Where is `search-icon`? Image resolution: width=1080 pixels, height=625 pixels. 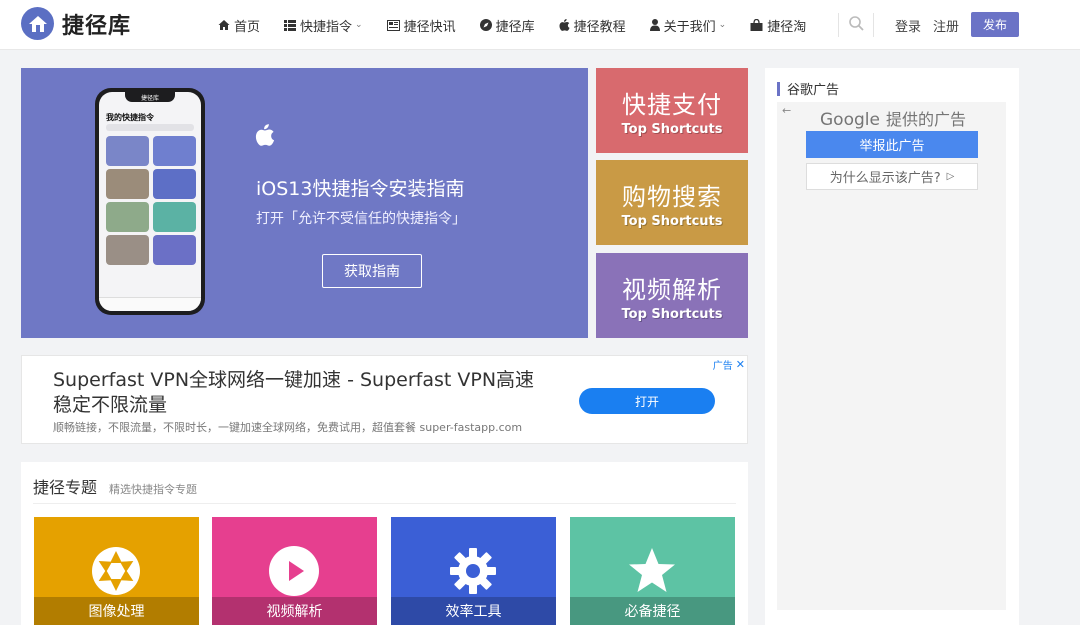
search-icon is located at coordinates (856, 25).